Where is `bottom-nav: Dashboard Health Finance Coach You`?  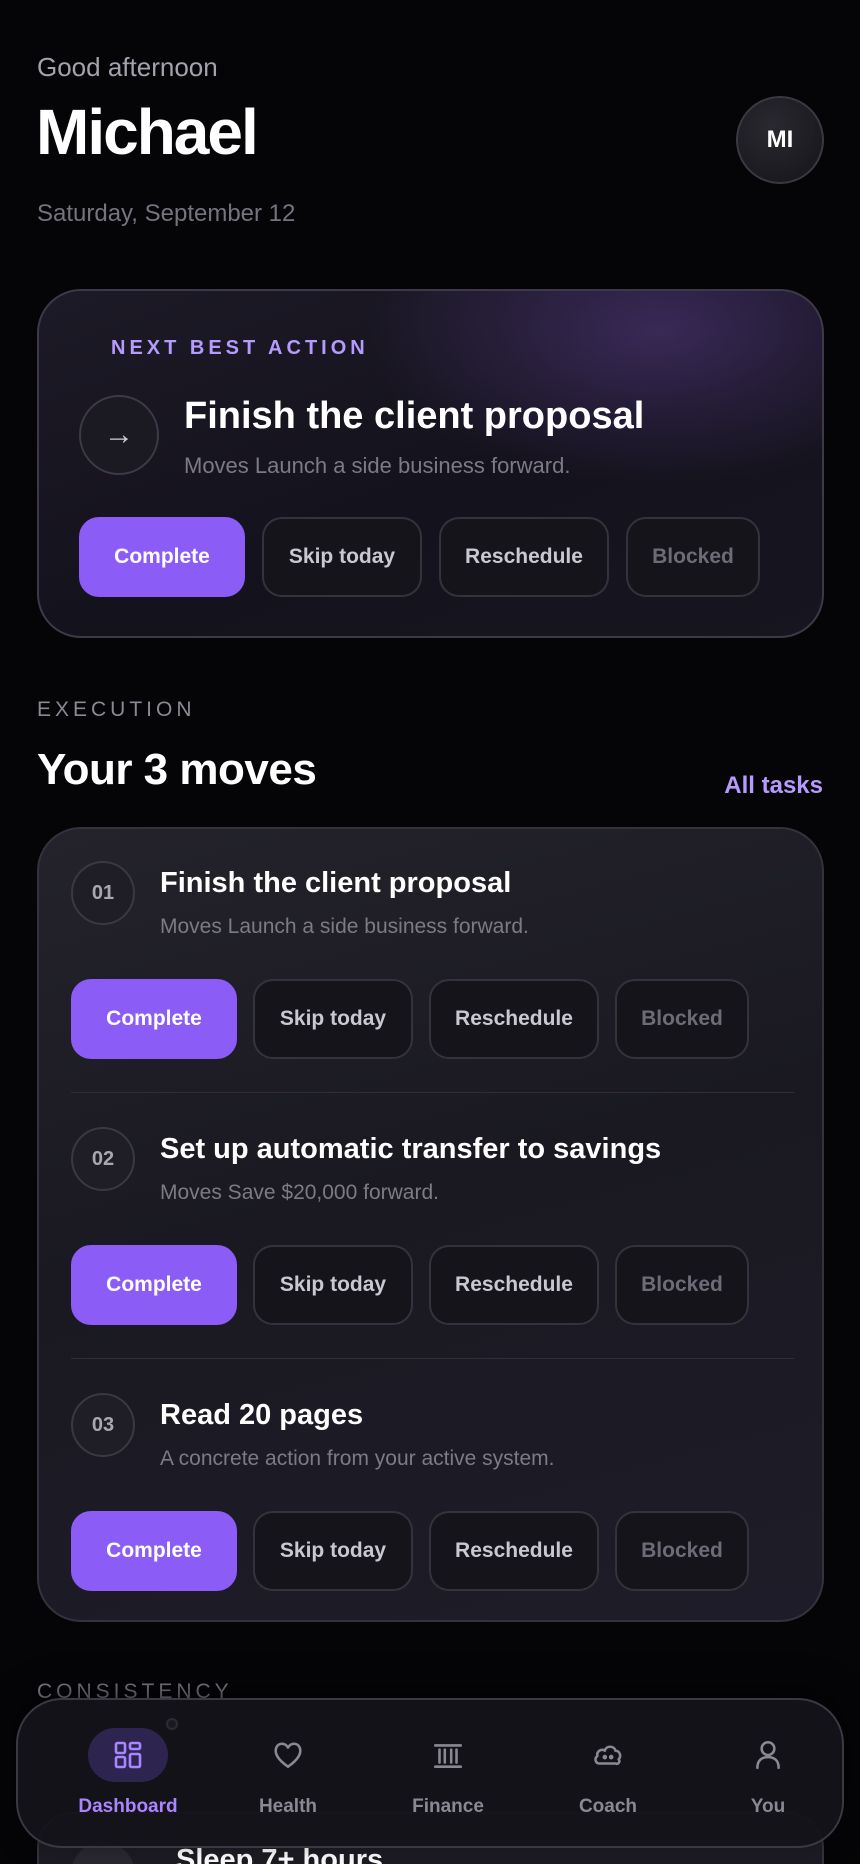 bottom-nav: Dashboard Health Finance Coach You is located at coordinates (430, 1773).